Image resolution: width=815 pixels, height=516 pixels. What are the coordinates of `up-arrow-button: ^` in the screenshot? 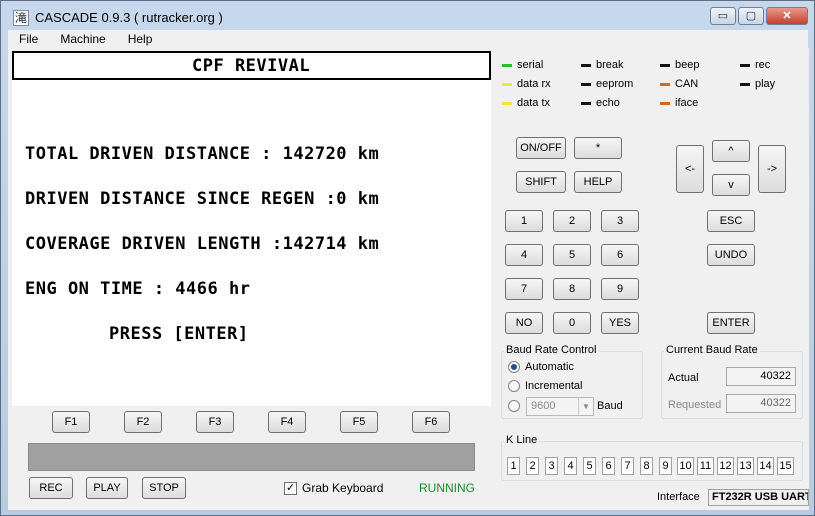 It's located at (731, 151).